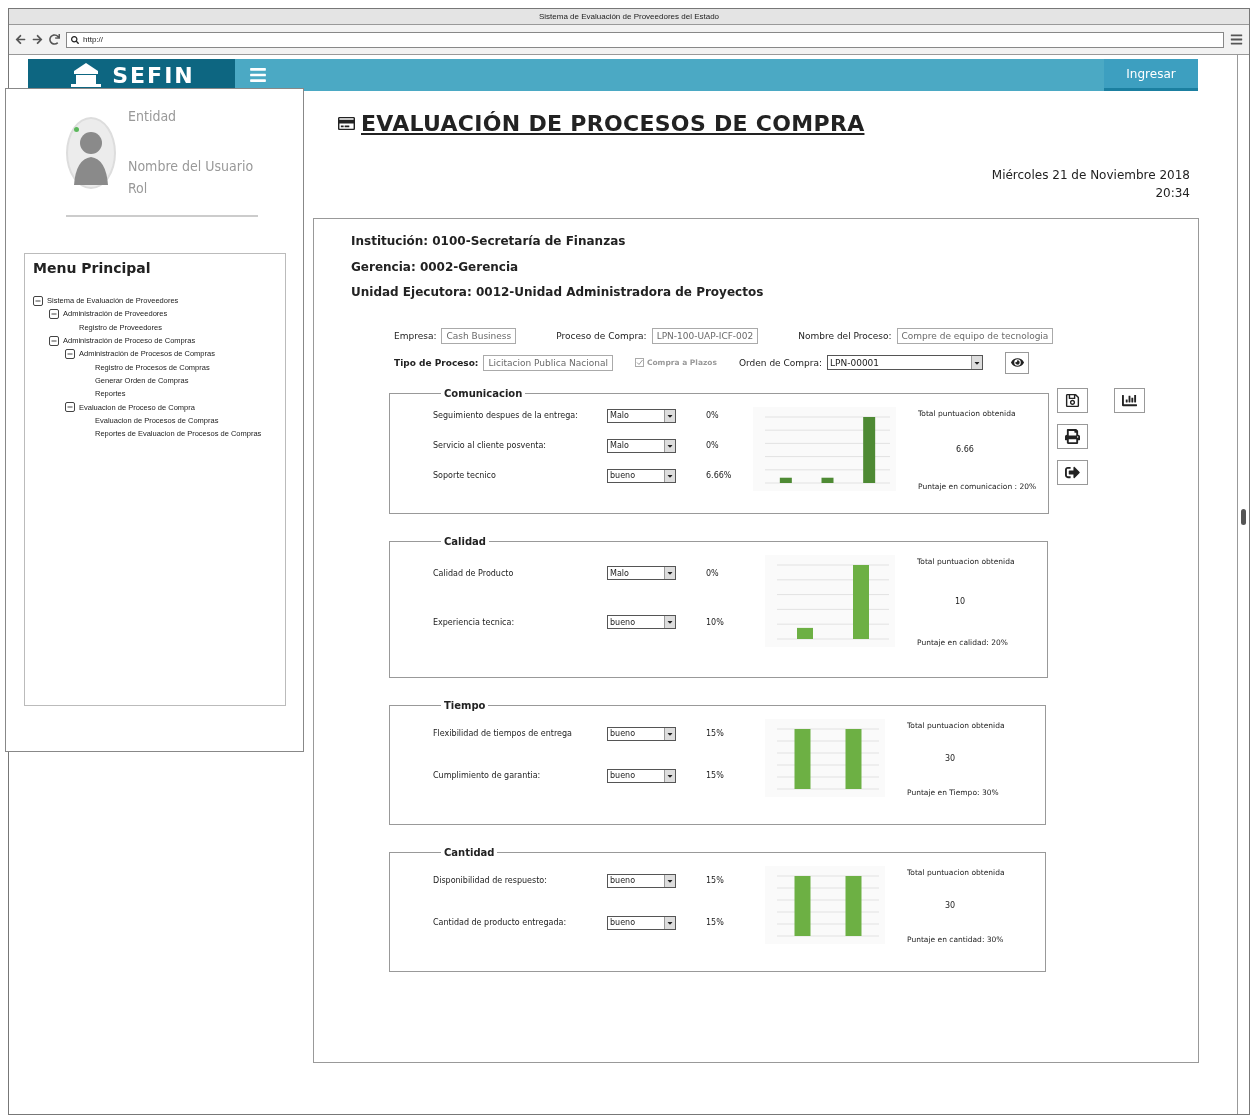  What do you see at coordinates (465, 541) in the screenshot?
I see `section-title: Calidad` at bounding box center [465, 541].